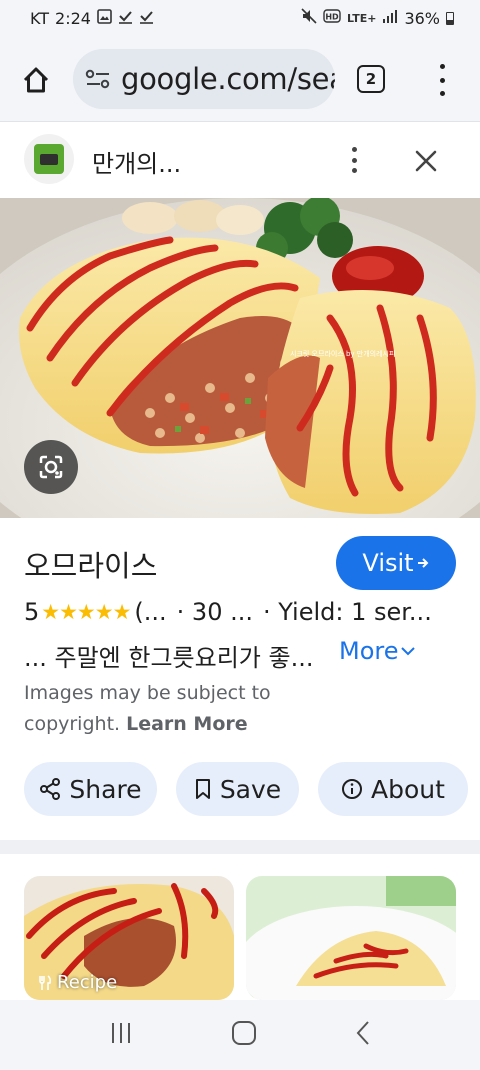 The image size is (480, 1070). I want to click on more-options-button, so click(354, 160).